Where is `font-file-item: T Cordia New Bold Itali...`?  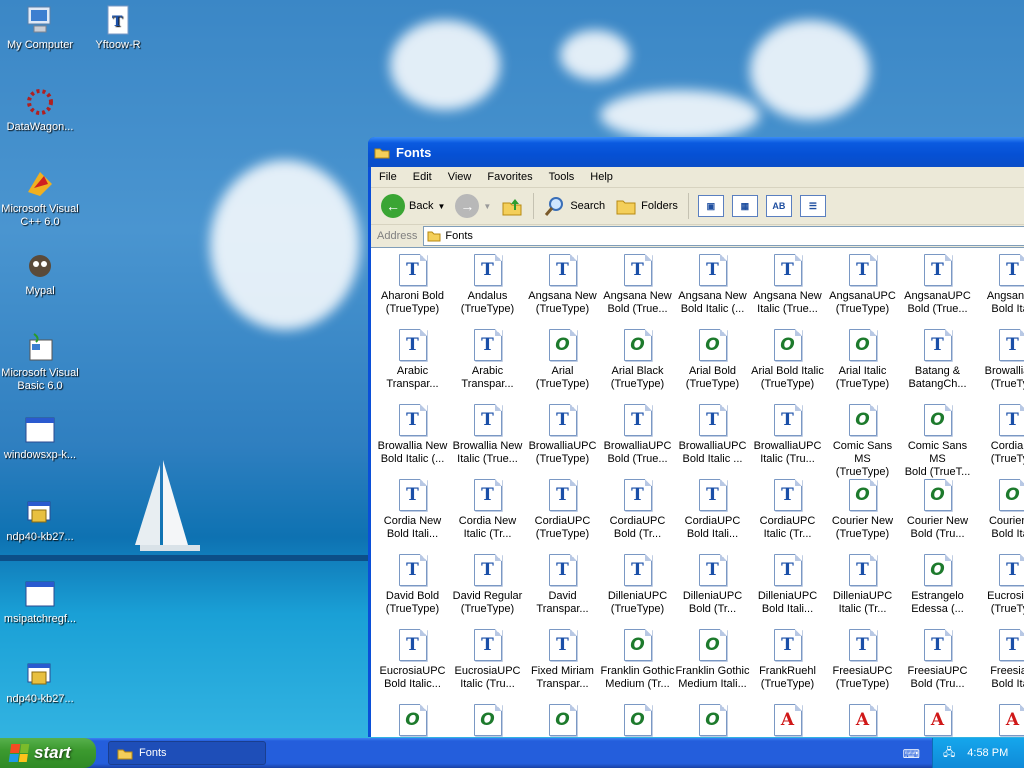
font-file-item: T Cordia New Bold Itali... is located at coordinates (412, 514).